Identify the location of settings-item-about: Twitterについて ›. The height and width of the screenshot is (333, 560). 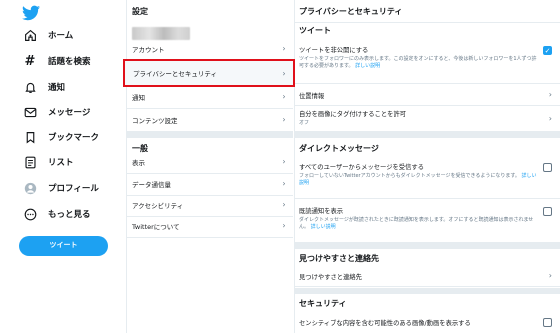
(210, 226).